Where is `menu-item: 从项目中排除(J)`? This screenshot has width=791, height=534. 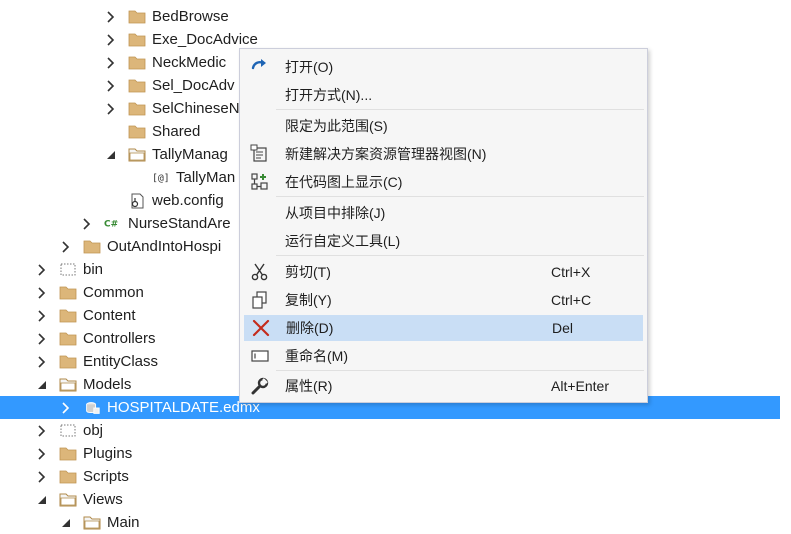 menu-item: 从项目中排除(J) is located at coordinates (443, 213).